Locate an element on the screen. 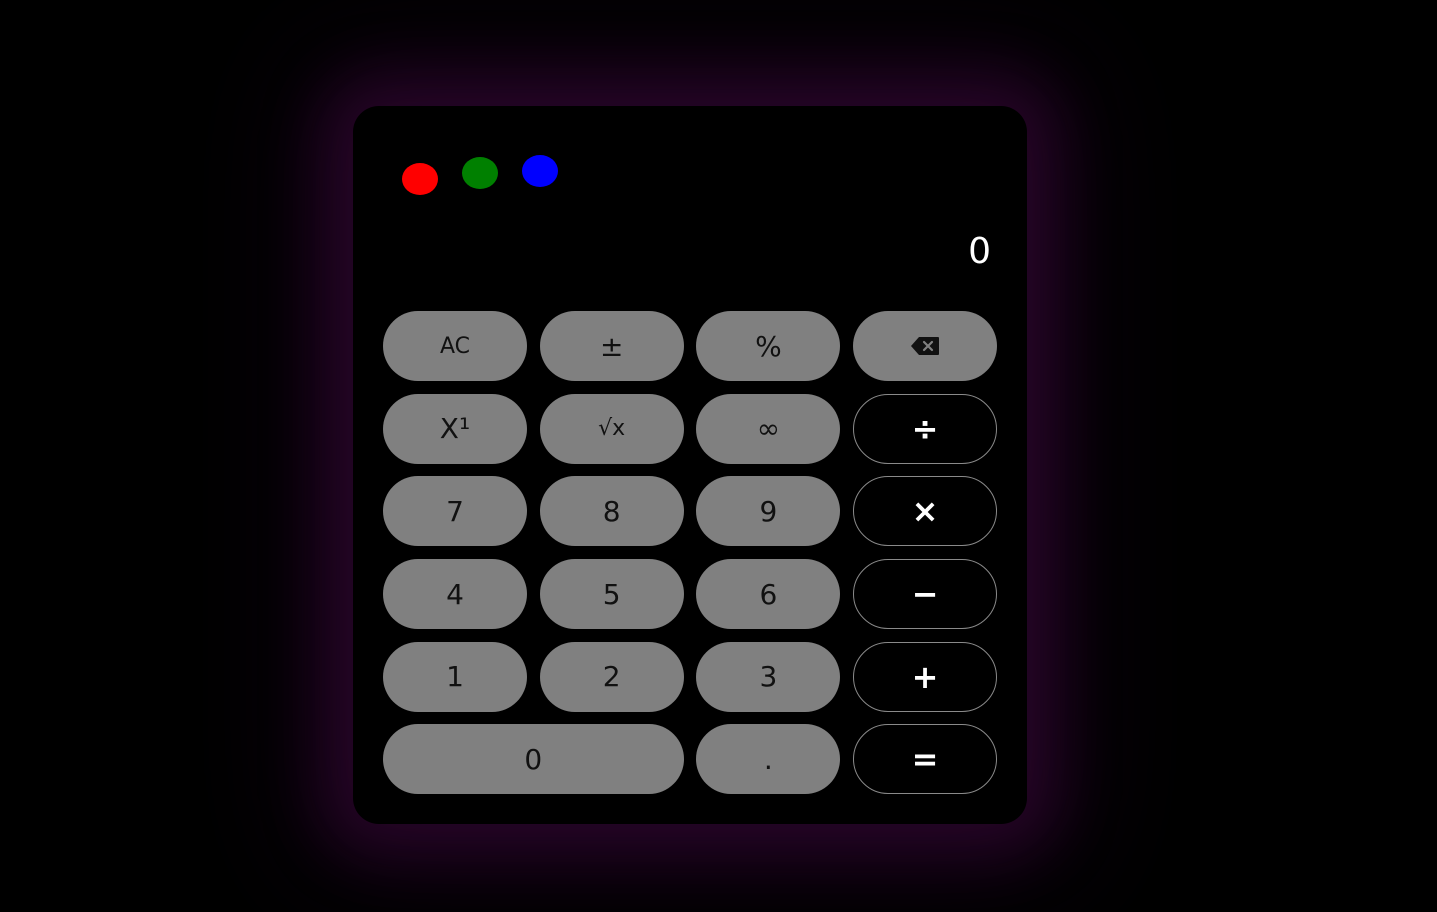  backspace-button is located at coordinates (925, 346).